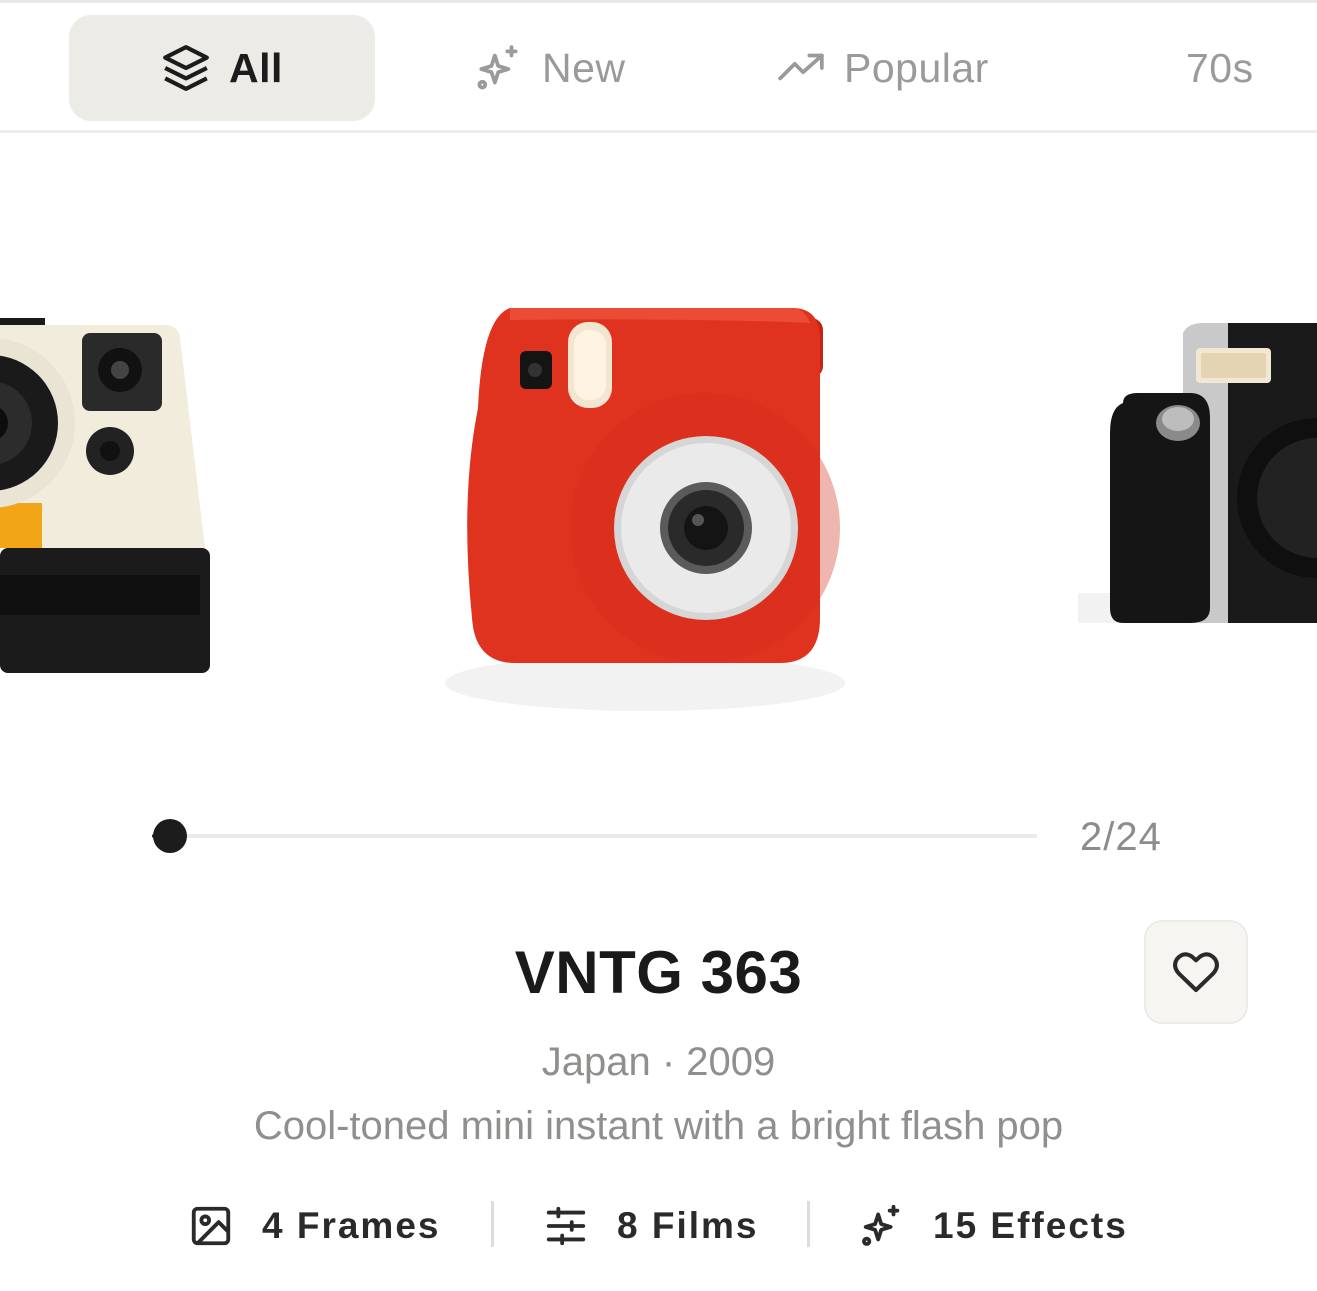 The height and width of the screenshot is (1291, 1317). I want to click on camera-meta: Japan · 2009, so click(658, 1062).